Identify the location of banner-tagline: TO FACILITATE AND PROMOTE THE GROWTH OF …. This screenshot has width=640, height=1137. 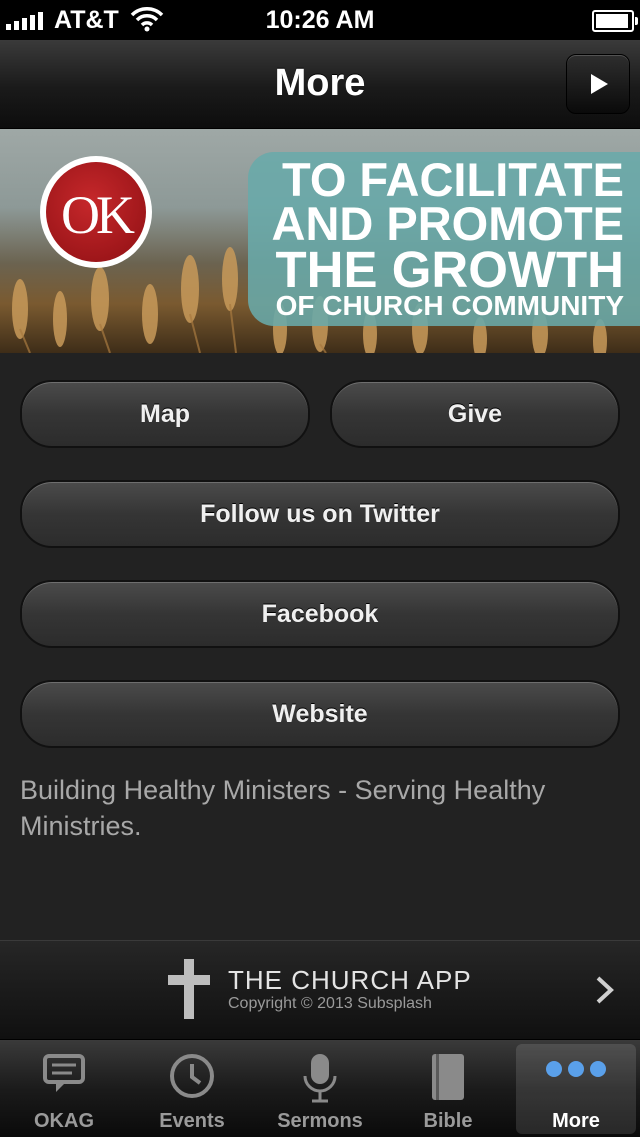
(444, 239).